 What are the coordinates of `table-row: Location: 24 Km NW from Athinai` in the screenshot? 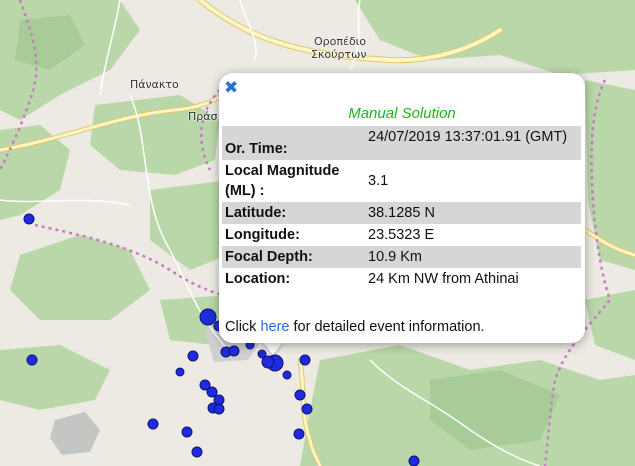 It's located at (401, 279).